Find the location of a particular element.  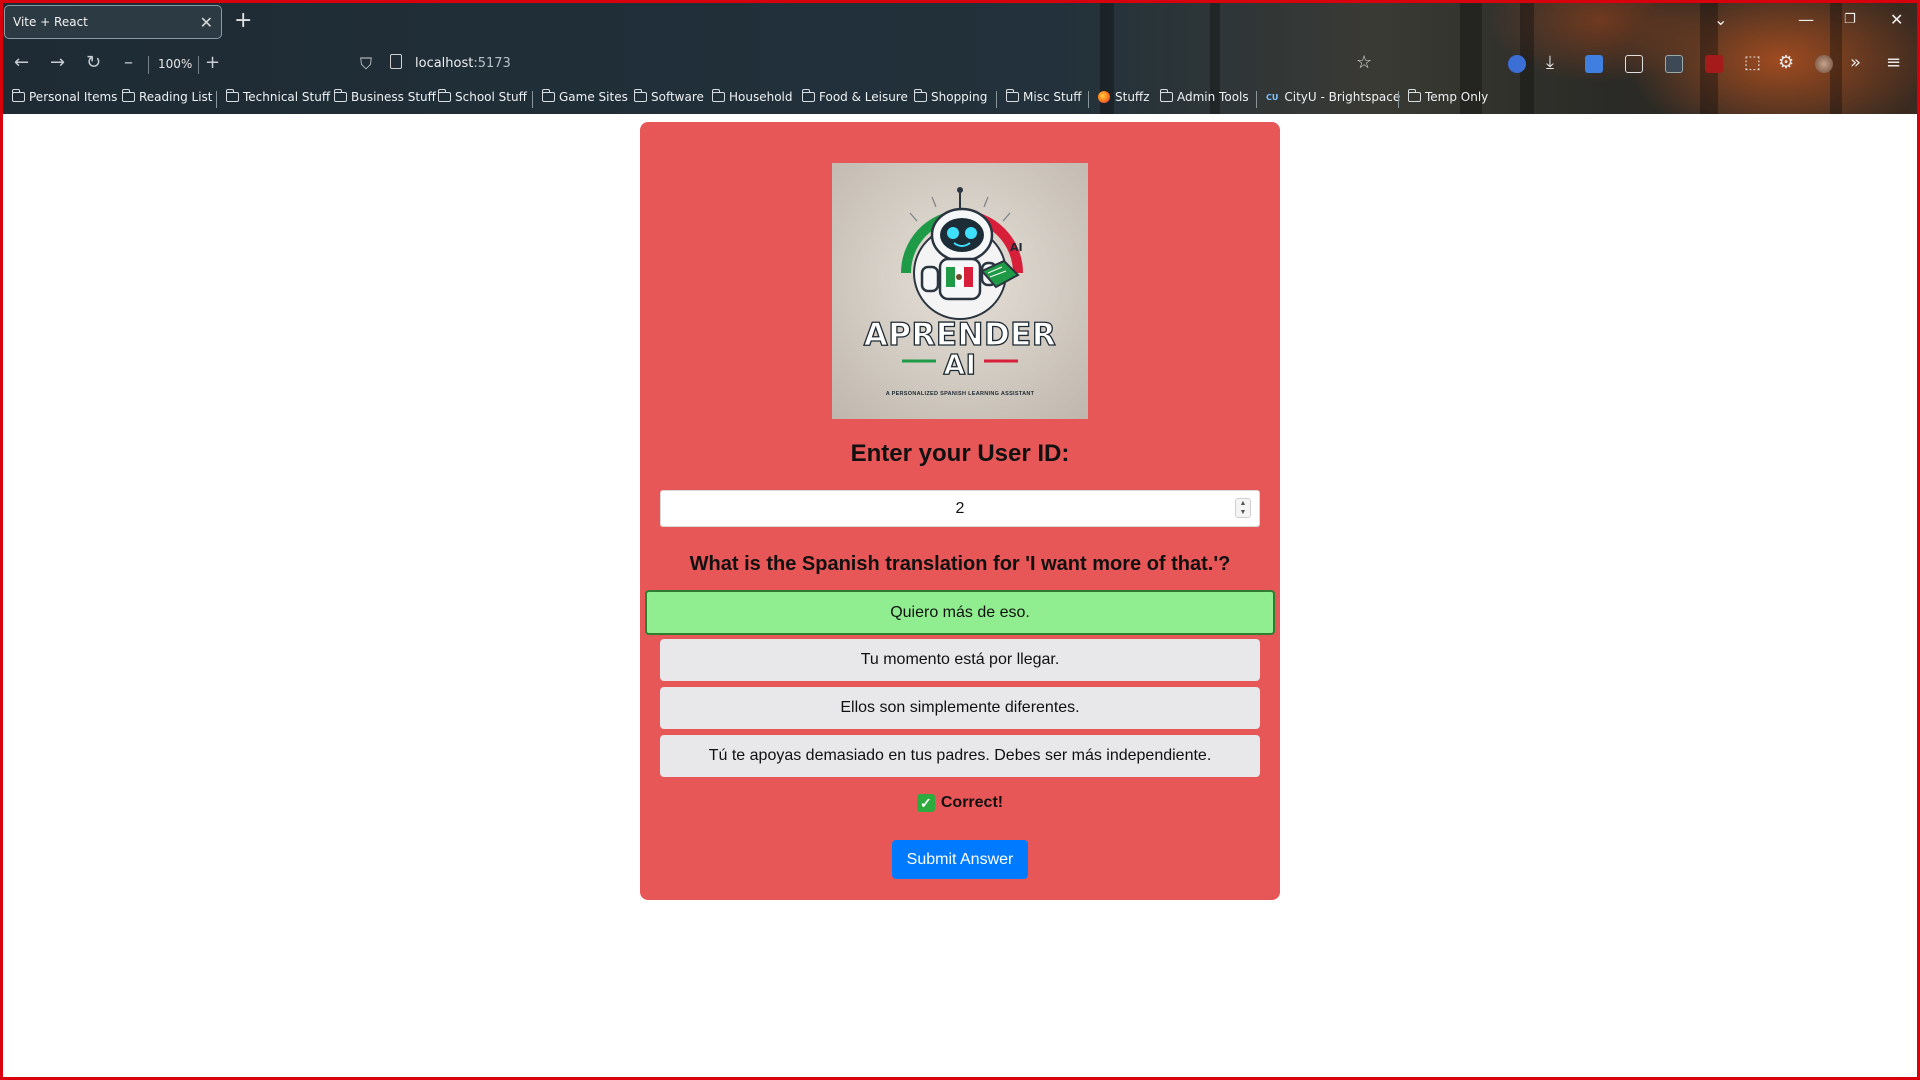

extensions-icon: ⬚ is located at coordinates (1752, 62).